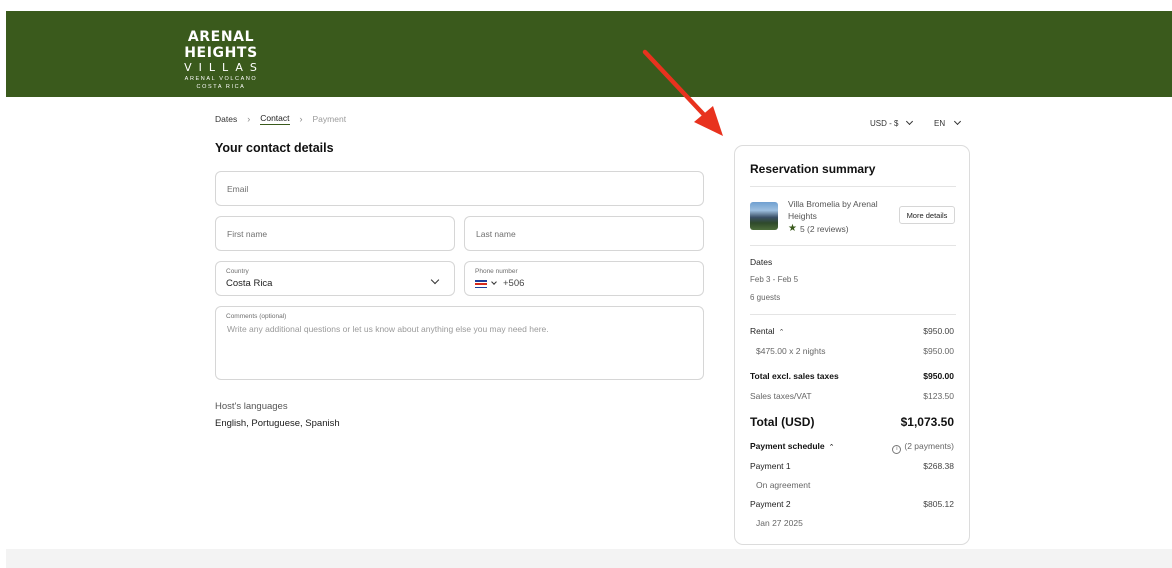 This screenshot has width=1172, height=568. I want to click on breadcrumb: Dates › Contact › Payment, so click(280, 119).